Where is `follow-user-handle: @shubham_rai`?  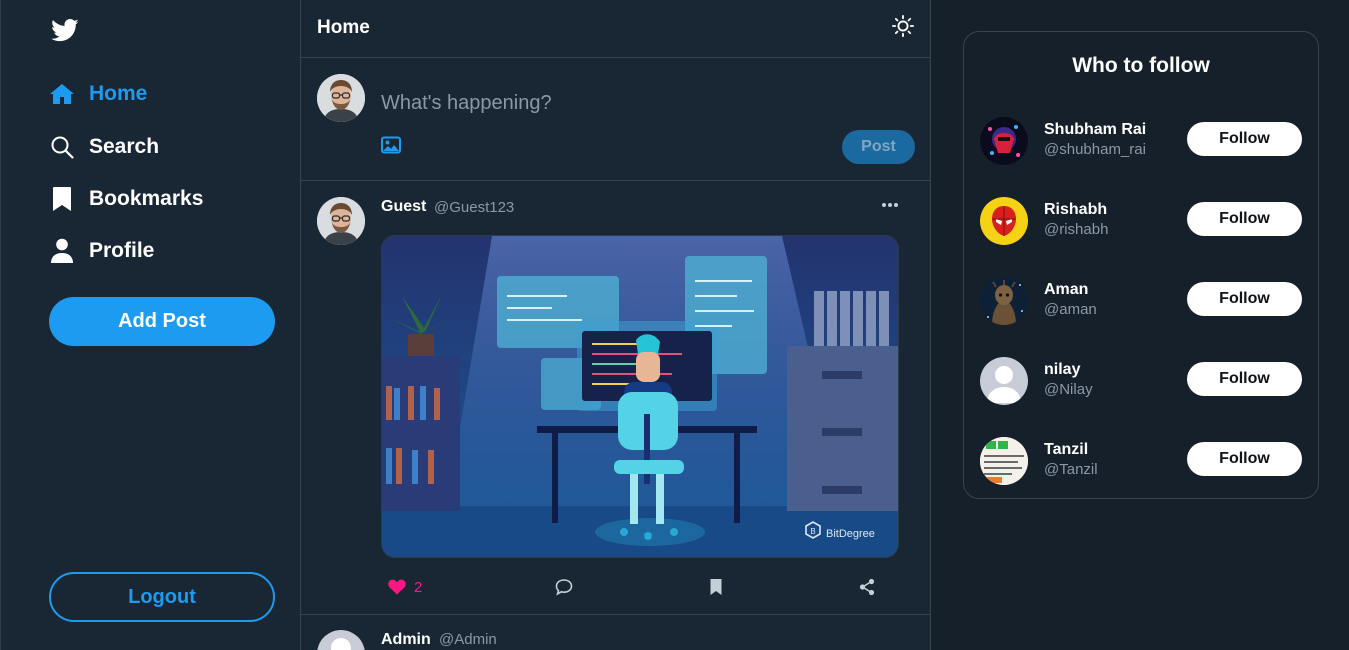 follow-user-handle: @shubham_rai is located at coordinates (1095, 149).